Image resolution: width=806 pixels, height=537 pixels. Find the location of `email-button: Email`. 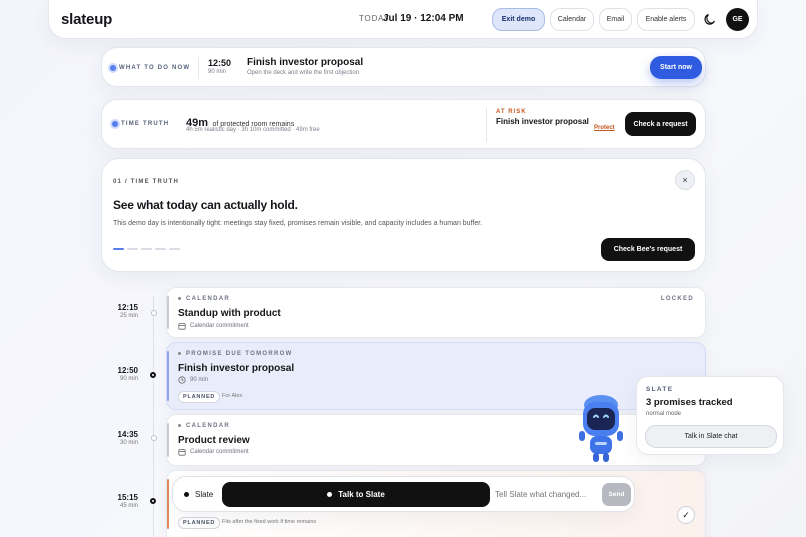

email-button: Email is located at coordinates (615, 19).